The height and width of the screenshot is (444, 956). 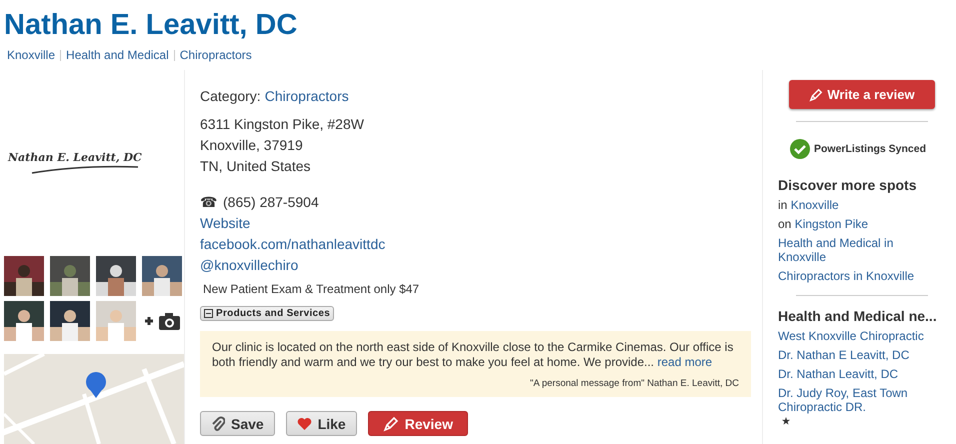 I want to click on message-text: Our clinic is located on the north east side of Knoxville close to the Carmike Cinemas. Our office is both friendly and warm and we try our best to make you feel at home. We provide... read more, so click(x=473, y=355).